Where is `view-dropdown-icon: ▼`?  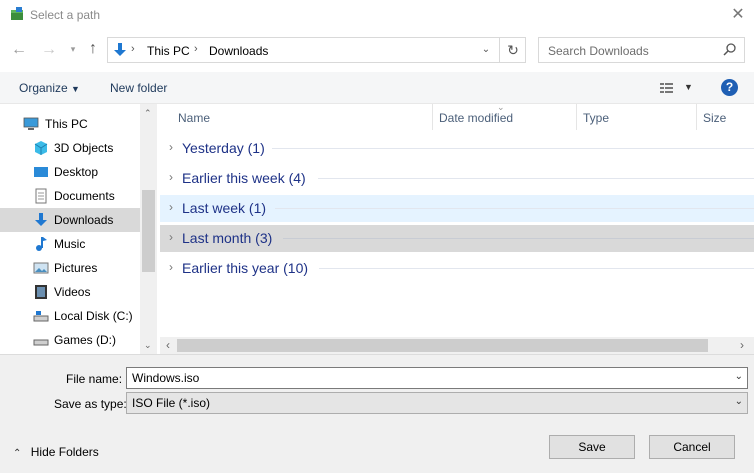
view-dropdown-icon: ▼ is located at coordinates (688, 87).